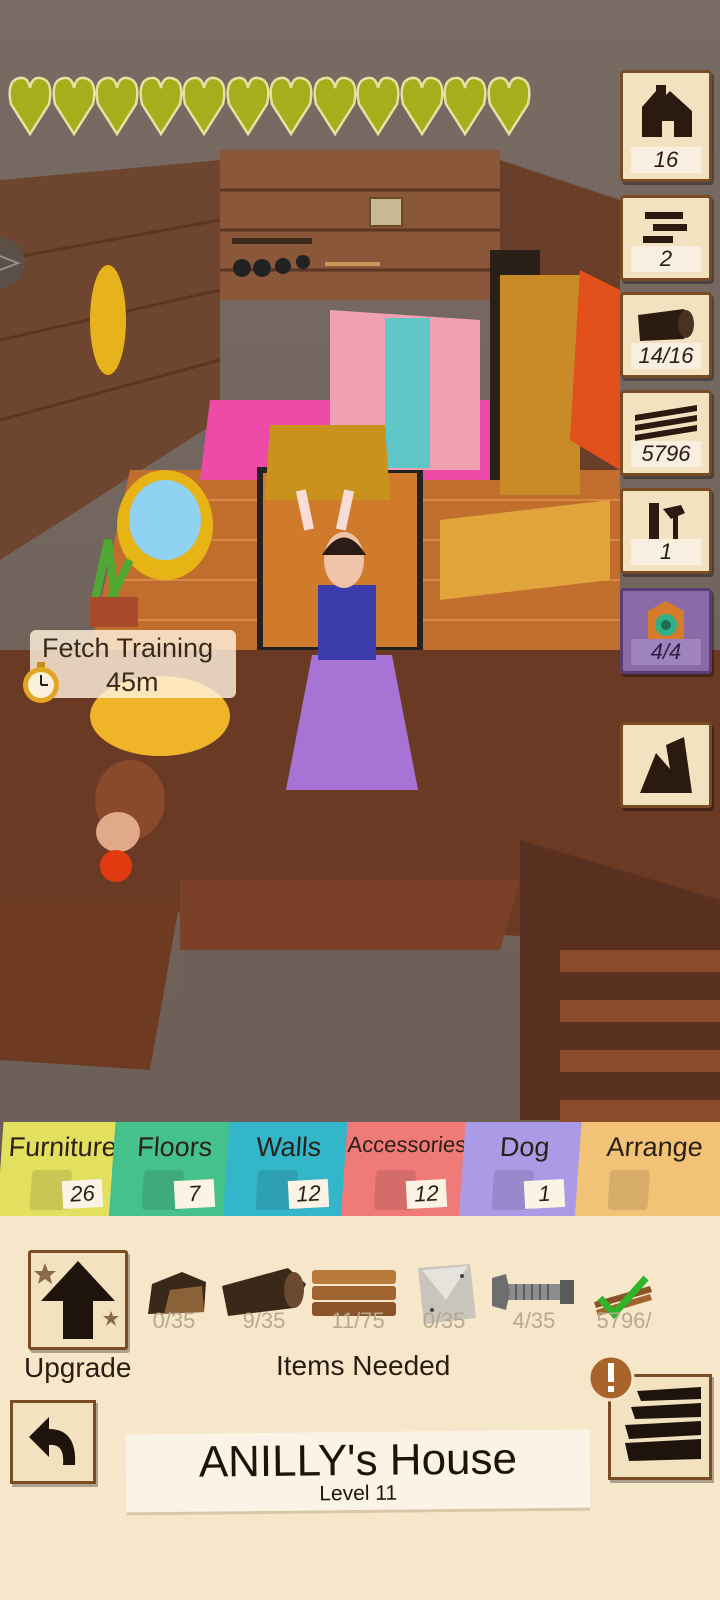 This screenshot has height=1600, width=720. I want to click on training-time: 45m, so click(132, 682).